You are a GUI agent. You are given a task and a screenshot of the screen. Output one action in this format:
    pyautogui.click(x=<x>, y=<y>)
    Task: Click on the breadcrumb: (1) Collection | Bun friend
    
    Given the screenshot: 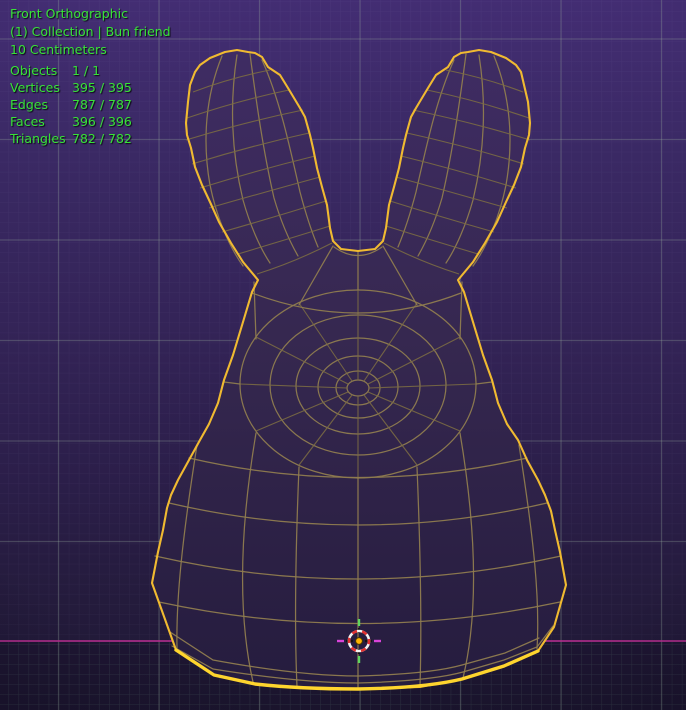 What is the action you would take?
    pyautogui.click(x=90, y=31)
    